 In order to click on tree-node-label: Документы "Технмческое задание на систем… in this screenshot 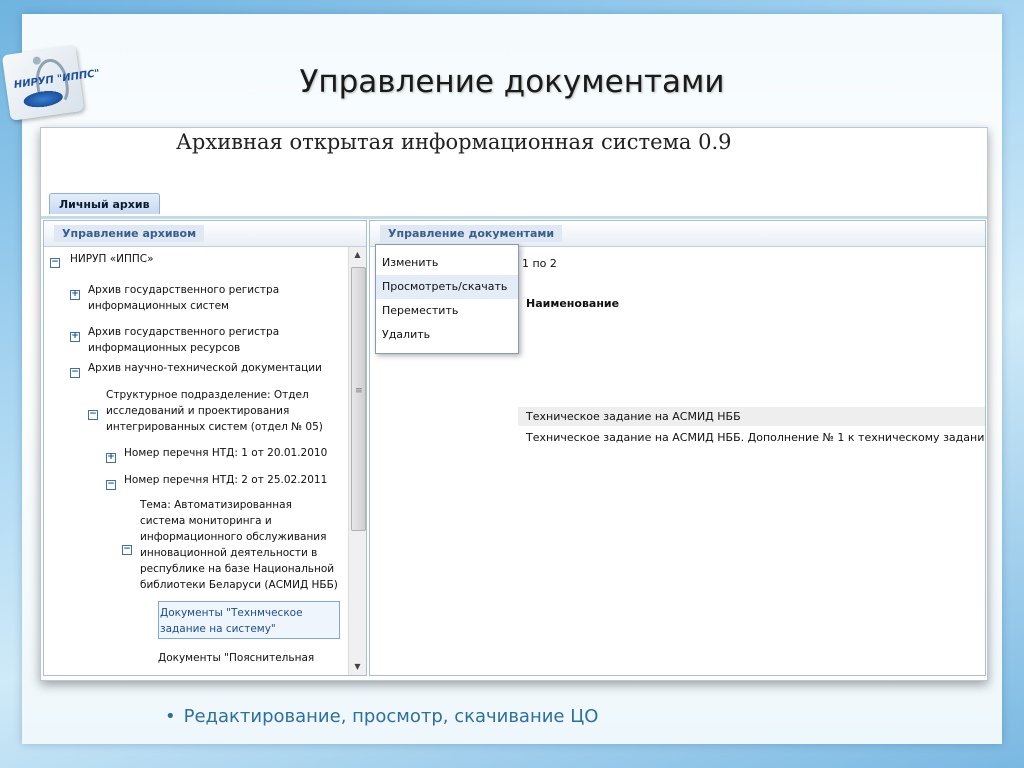, I will do `click(231, 621)`.